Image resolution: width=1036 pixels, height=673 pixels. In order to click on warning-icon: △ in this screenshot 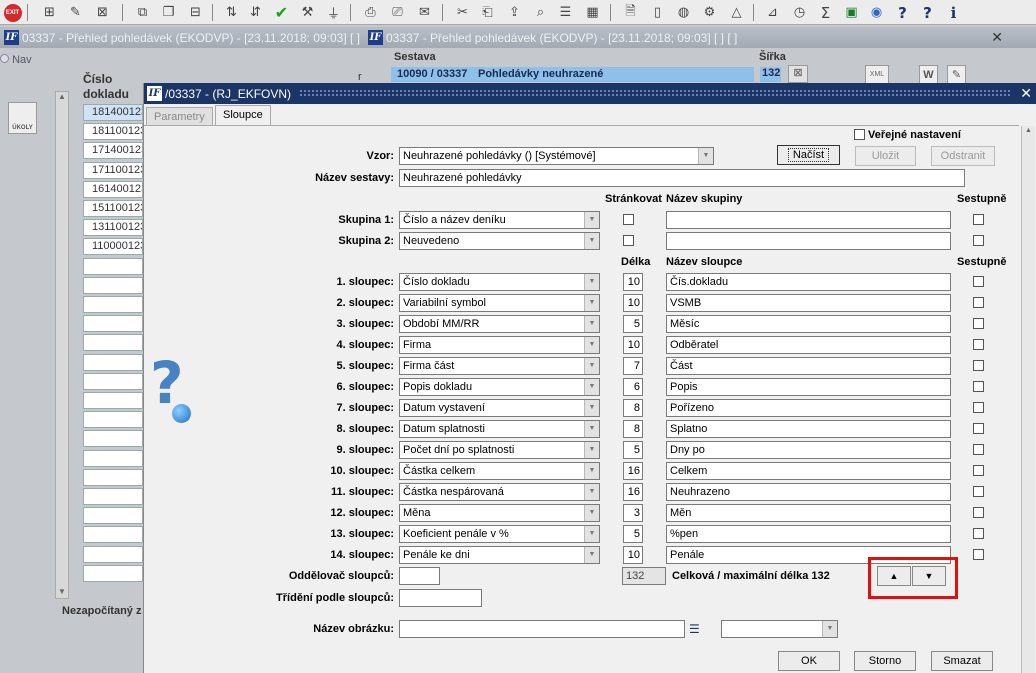, I will do `click(736, 12)`.